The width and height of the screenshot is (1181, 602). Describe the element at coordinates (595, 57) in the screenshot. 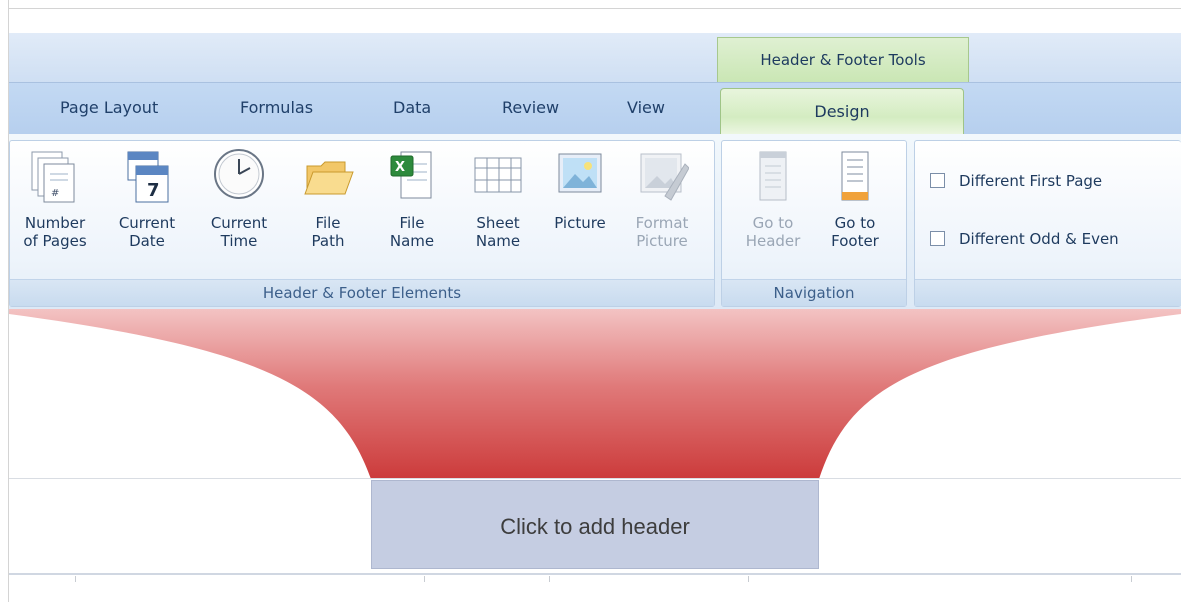

I see `ribbon-title-band` at that location.